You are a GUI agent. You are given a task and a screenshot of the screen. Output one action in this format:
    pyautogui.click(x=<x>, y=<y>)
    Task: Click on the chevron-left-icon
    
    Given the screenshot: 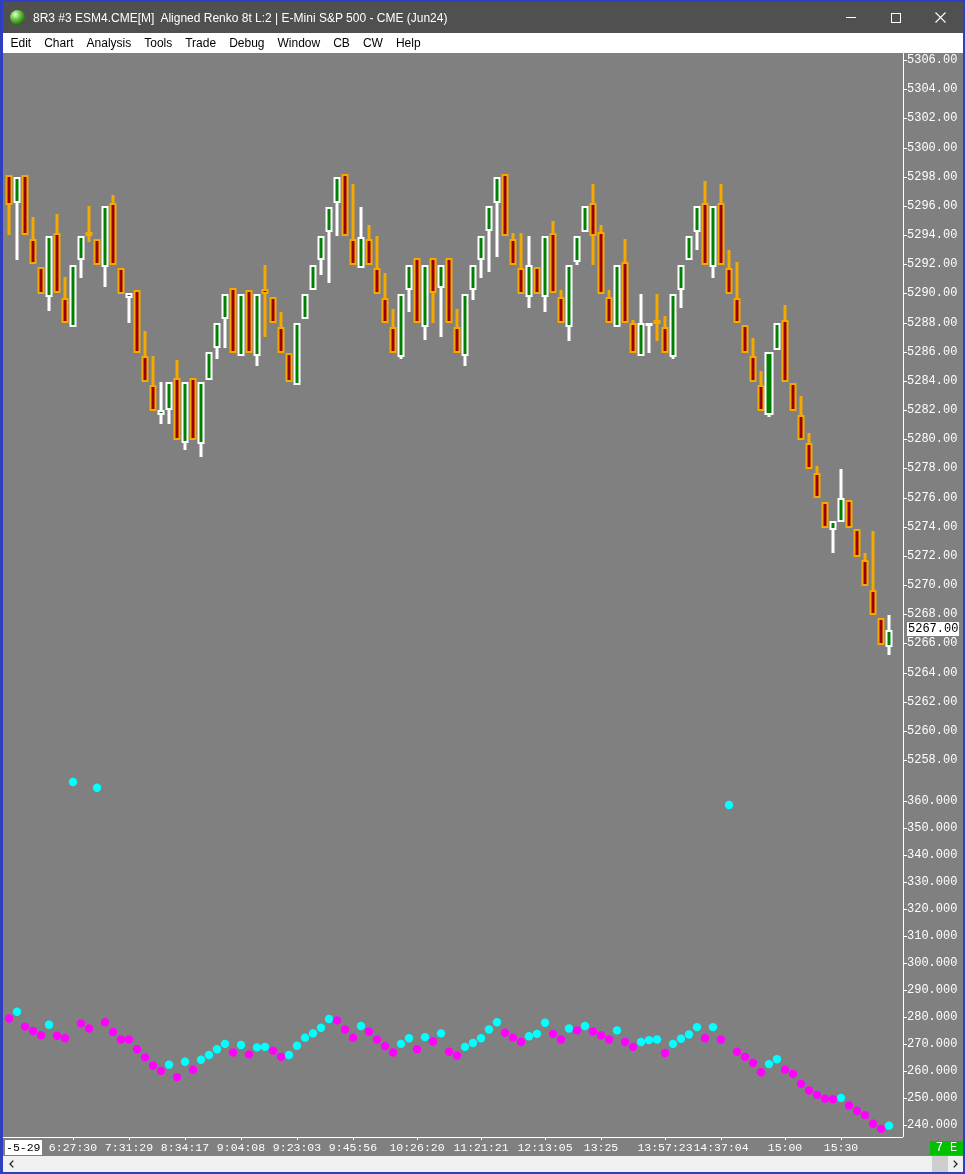 What is the action you would take?
    pyautogui.click(x=11, y=1164)
    